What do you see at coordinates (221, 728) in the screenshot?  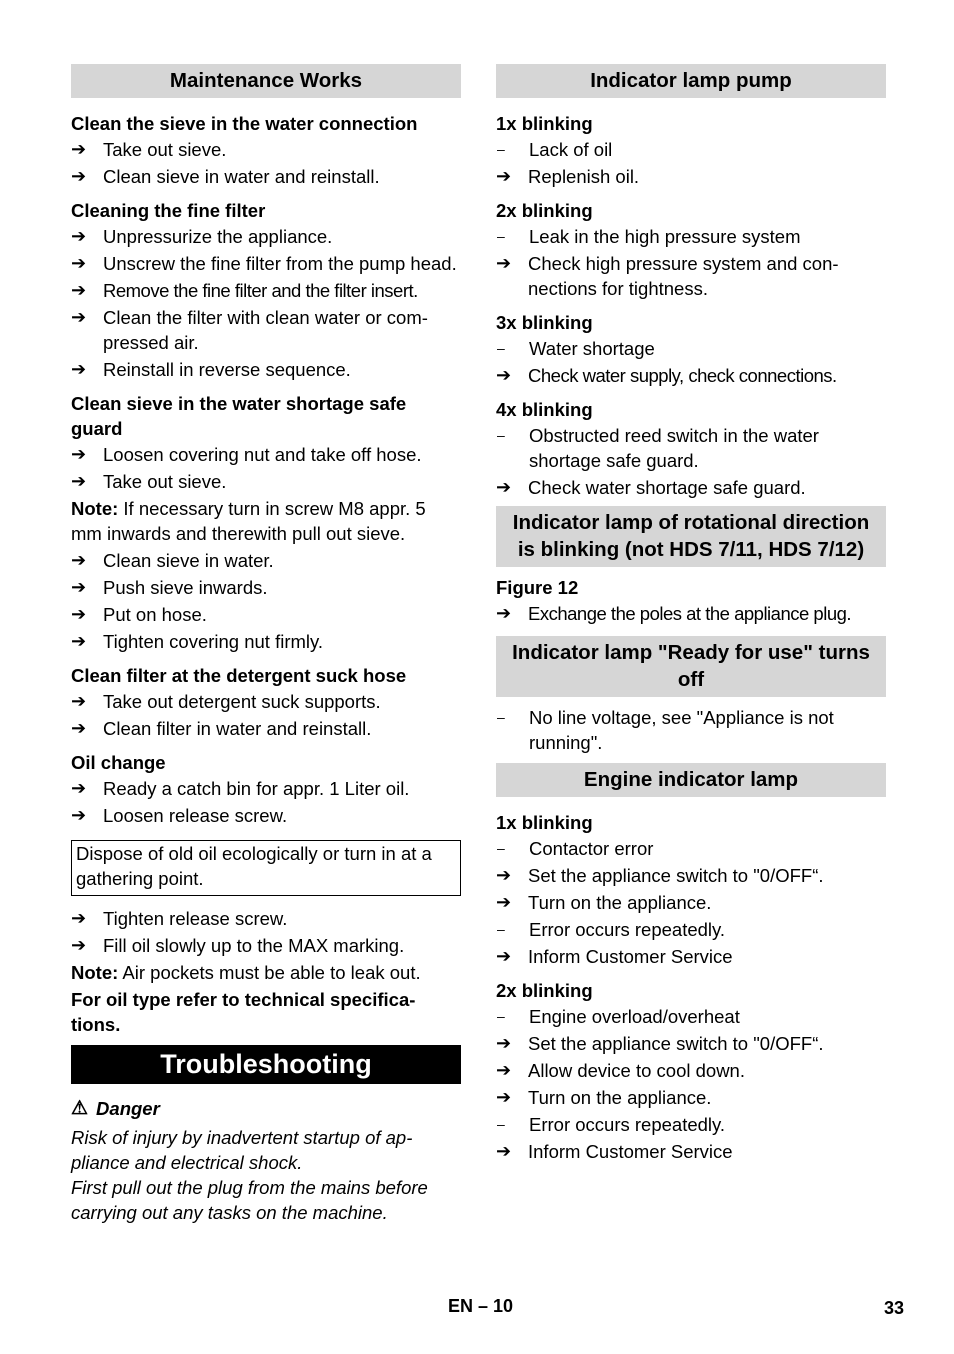 I see `list-item: ➔ Clean filter in water and reinstall.` at bounding box center [221, 728].